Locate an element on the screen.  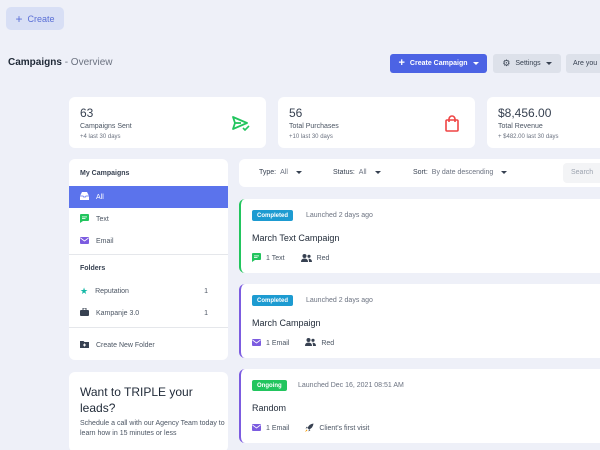
sidebar-item-text: Text is located at coordinates (148, 219).